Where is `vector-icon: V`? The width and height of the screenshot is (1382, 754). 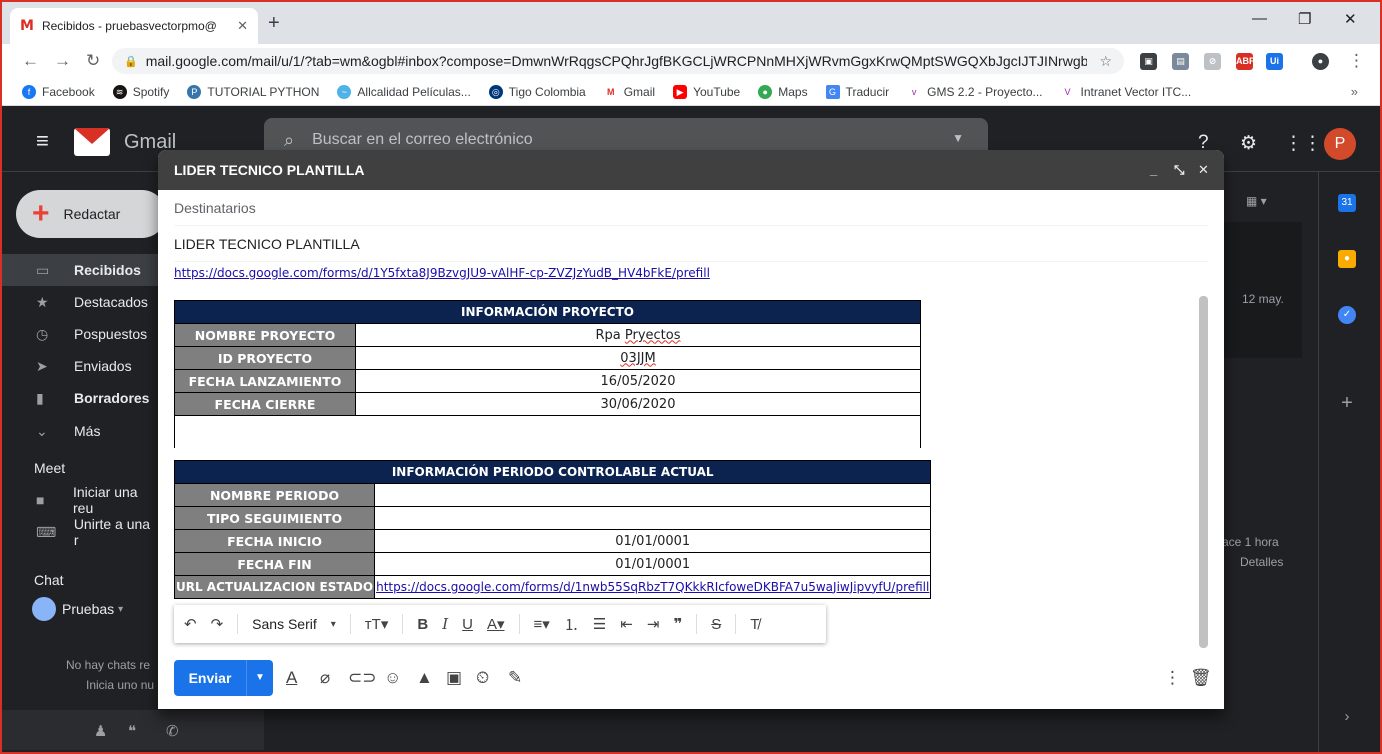
vector-icon: V is located at coordinates (1067, 91).